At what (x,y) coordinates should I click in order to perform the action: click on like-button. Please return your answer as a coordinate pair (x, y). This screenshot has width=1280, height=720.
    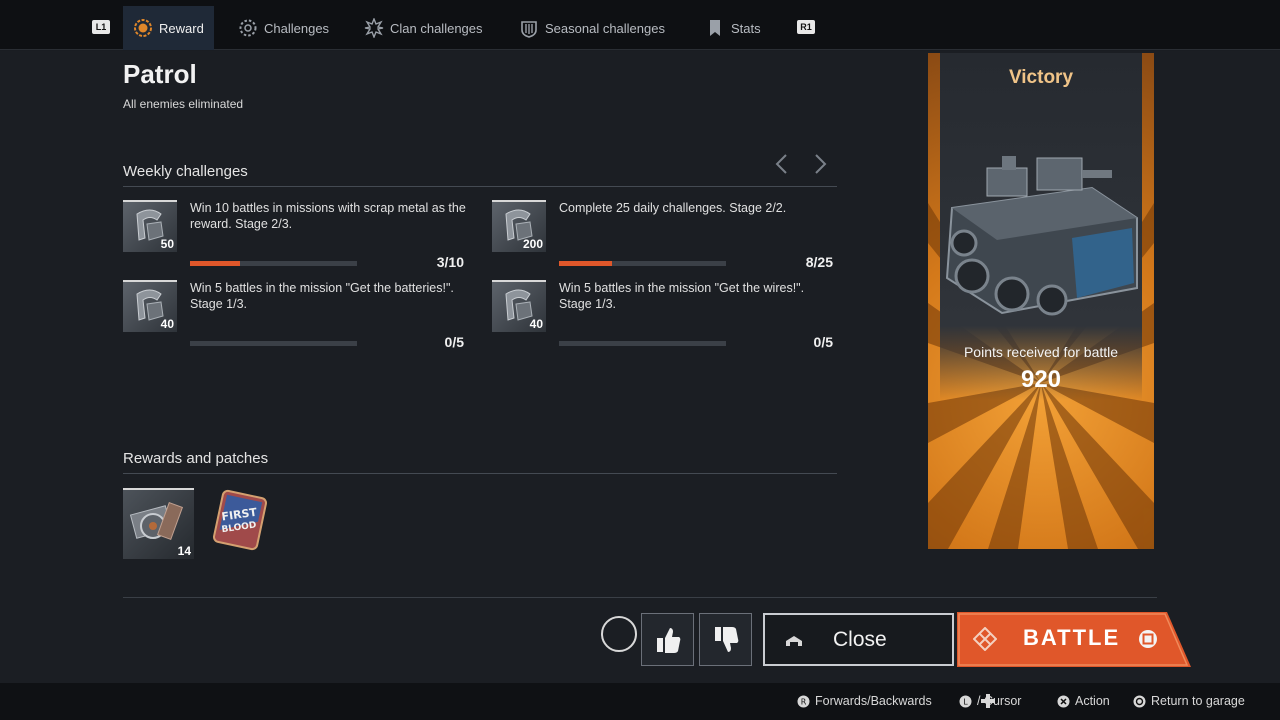
    Looking at the image, I should click on (667, 639).